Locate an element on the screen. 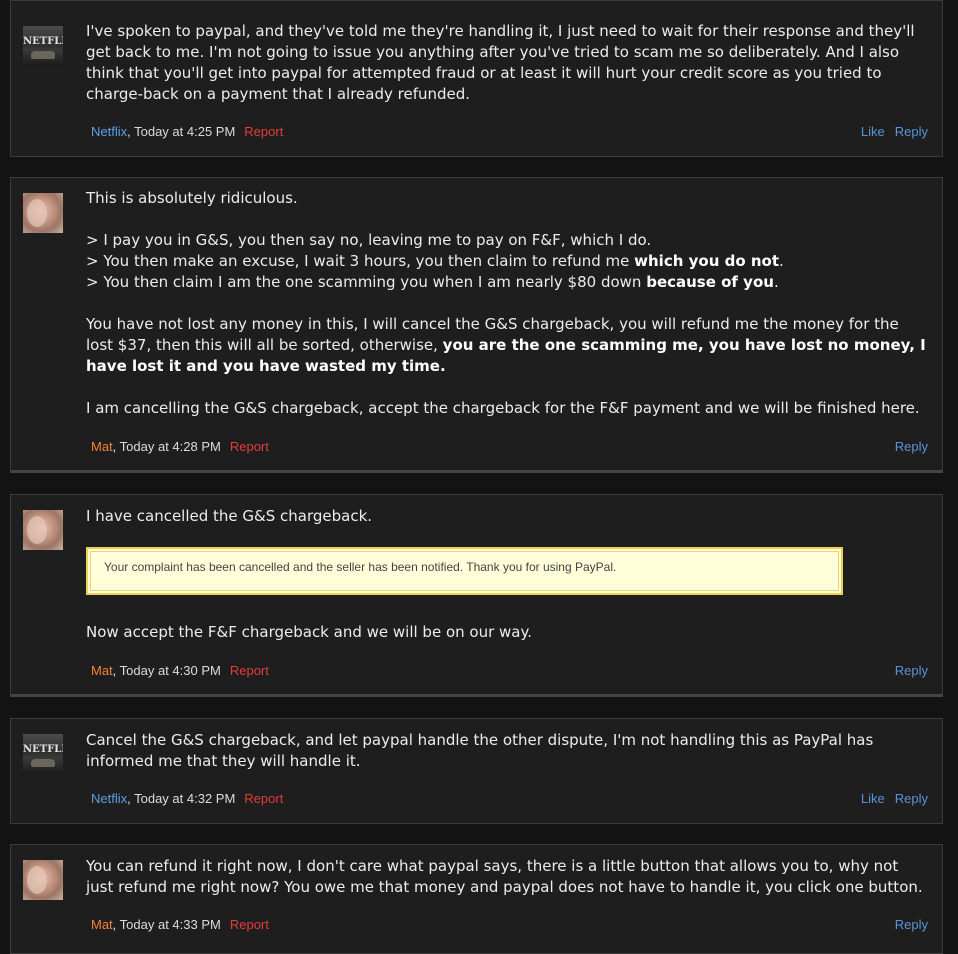  post-meta: Netflix, Today at 4:32 PM Report is located at coordinates (187, 798).